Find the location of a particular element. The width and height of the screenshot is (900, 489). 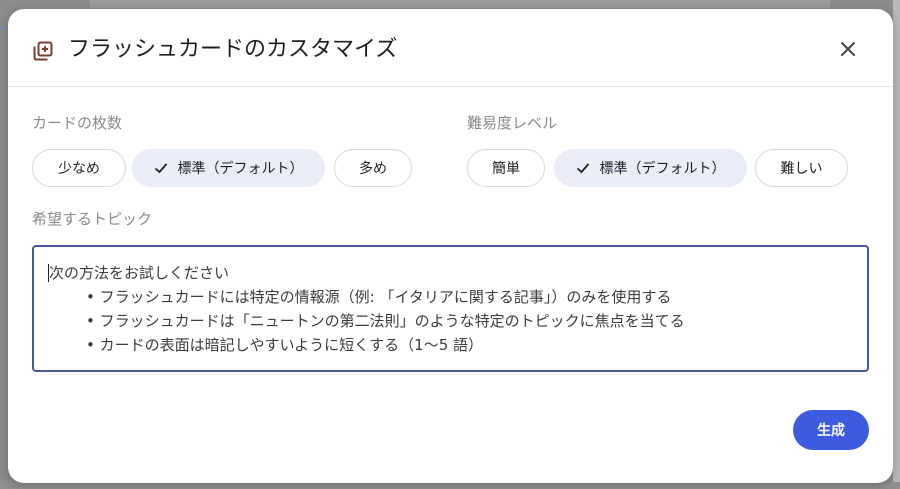

chip-label: 多め is located at coordinates (373, 169).